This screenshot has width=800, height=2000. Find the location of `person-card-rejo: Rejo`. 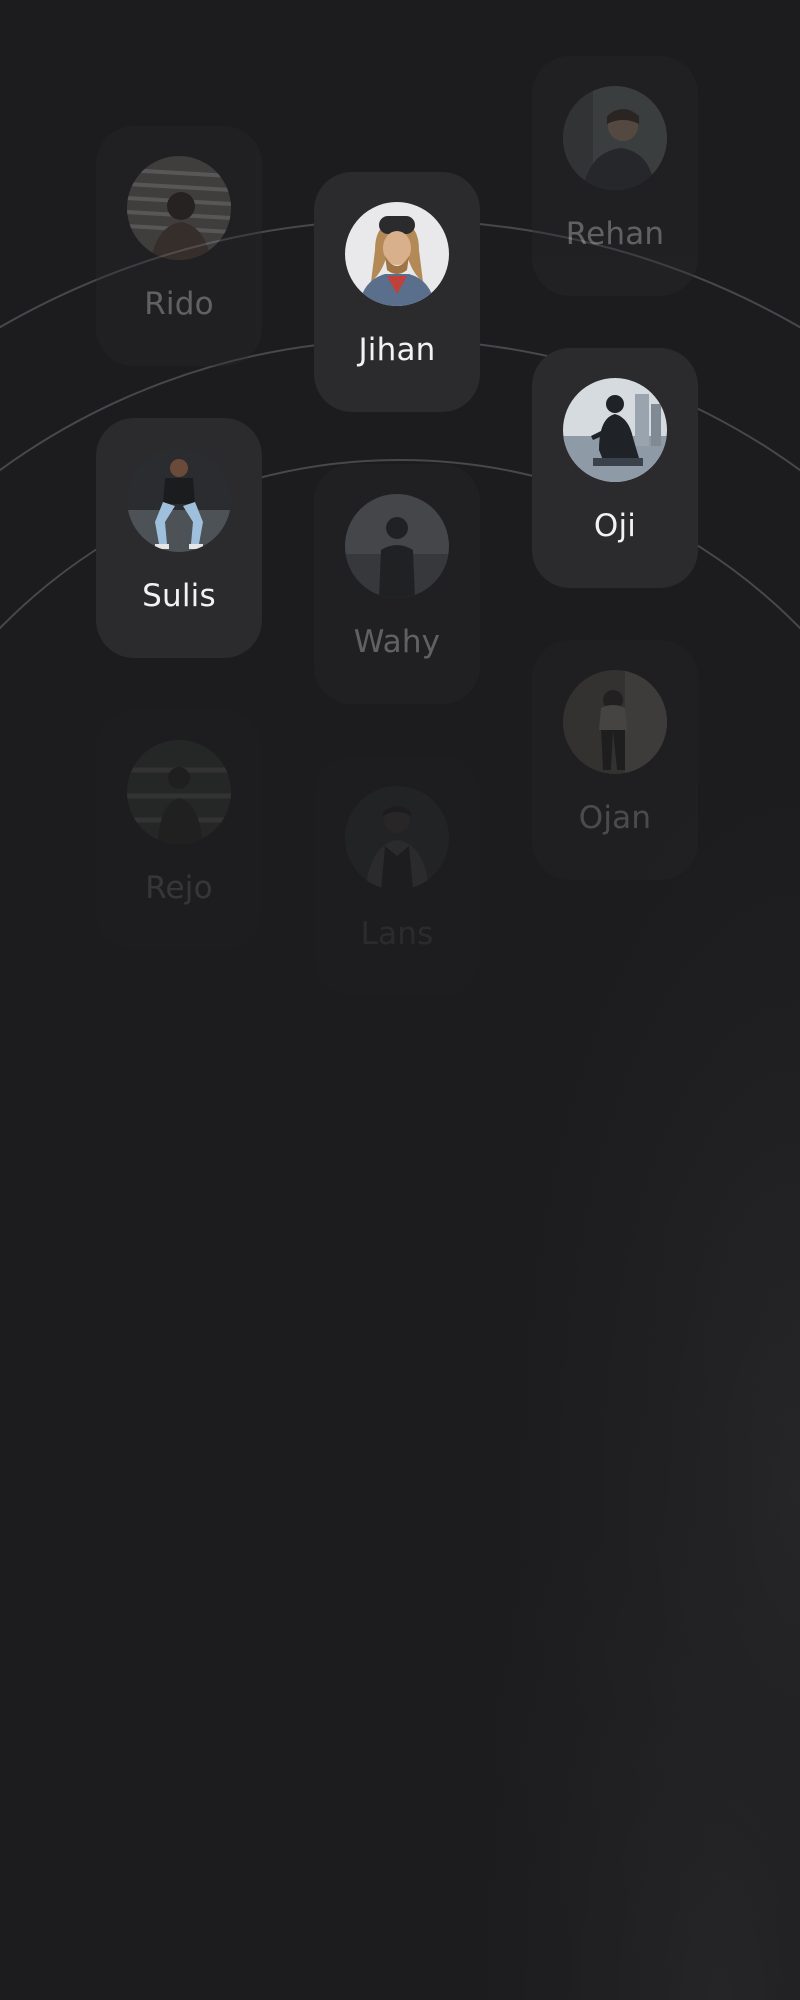

person-card-rejo: Rejo is located at coordinates (179, 830).